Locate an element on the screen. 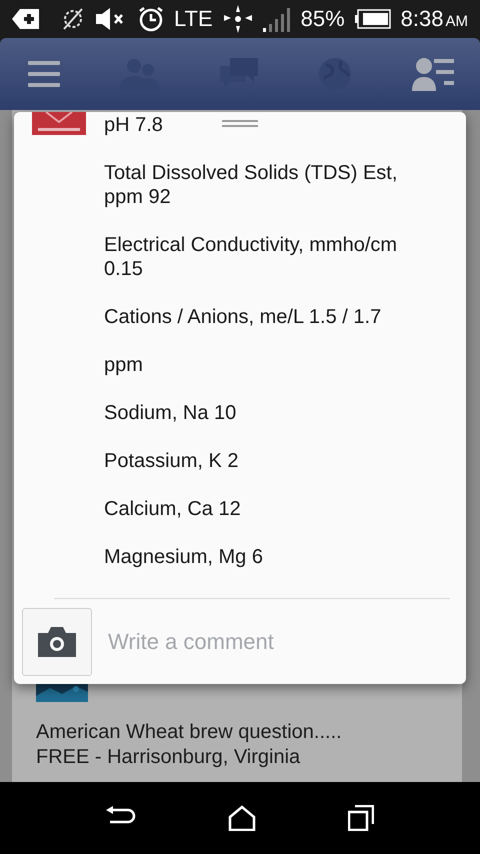 The image size is (480, 854). comment-line: ppm is located at coordinates (123, 365).